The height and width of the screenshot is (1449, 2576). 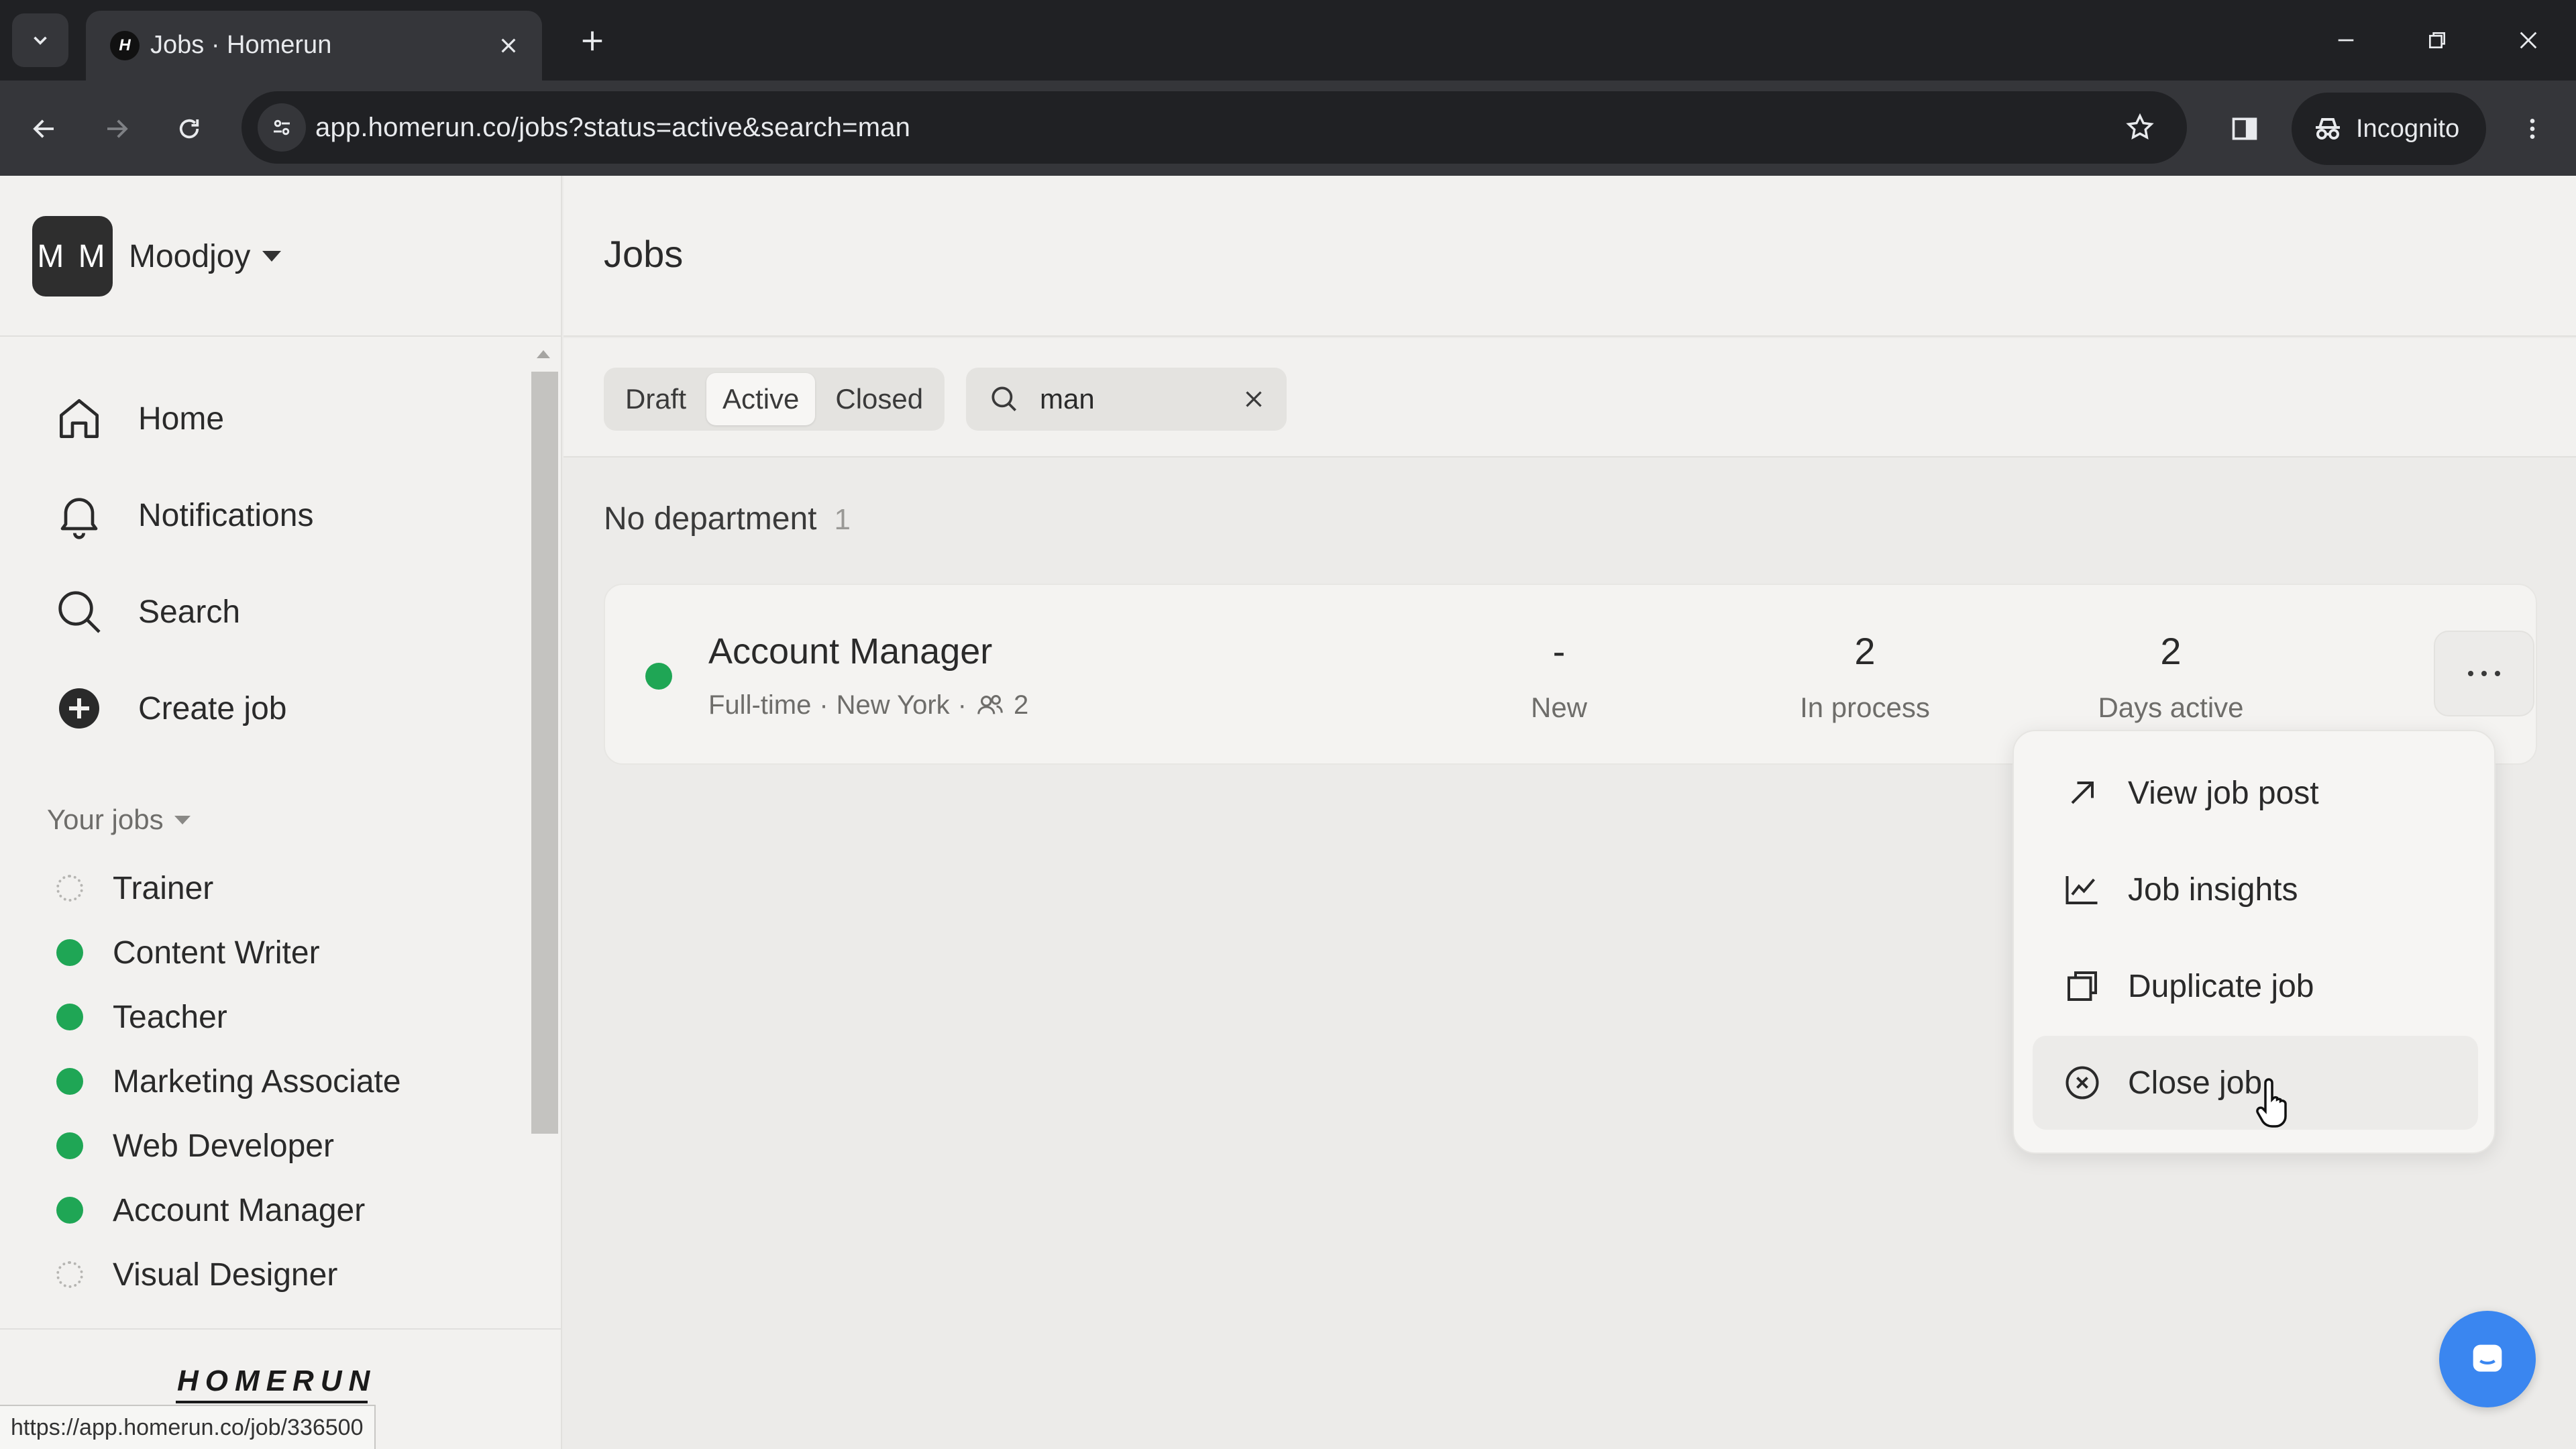 I want to click on department-heading: No department 1, so click(x=727, y=518).